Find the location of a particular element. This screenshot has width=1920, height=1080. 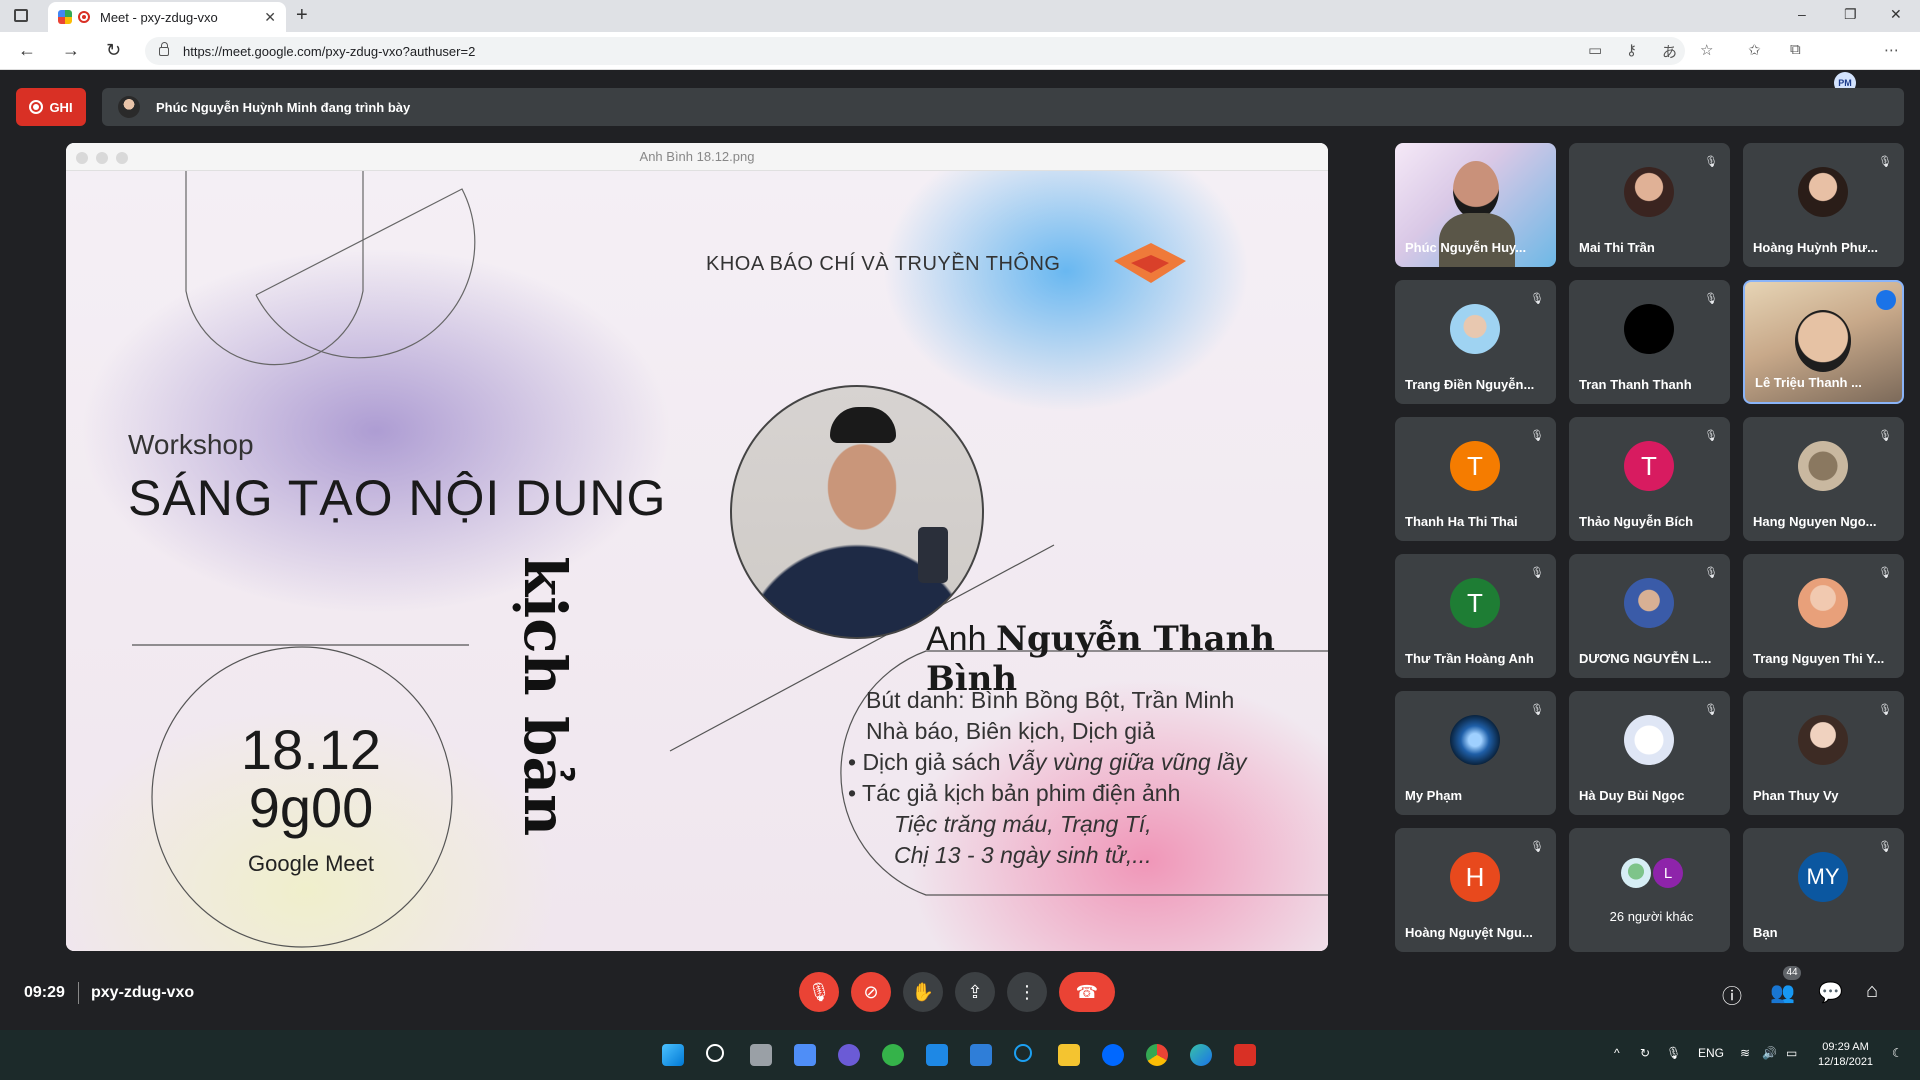

participant-name: Phan Thuy Vy is located at coordinates (1796, 795).